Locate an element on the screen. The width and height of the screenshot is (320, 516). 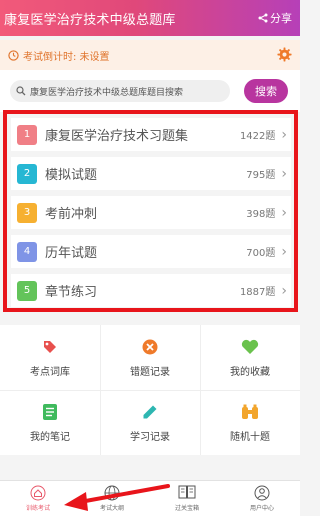
share-button: 分享 is located at coordinates (279, 18).